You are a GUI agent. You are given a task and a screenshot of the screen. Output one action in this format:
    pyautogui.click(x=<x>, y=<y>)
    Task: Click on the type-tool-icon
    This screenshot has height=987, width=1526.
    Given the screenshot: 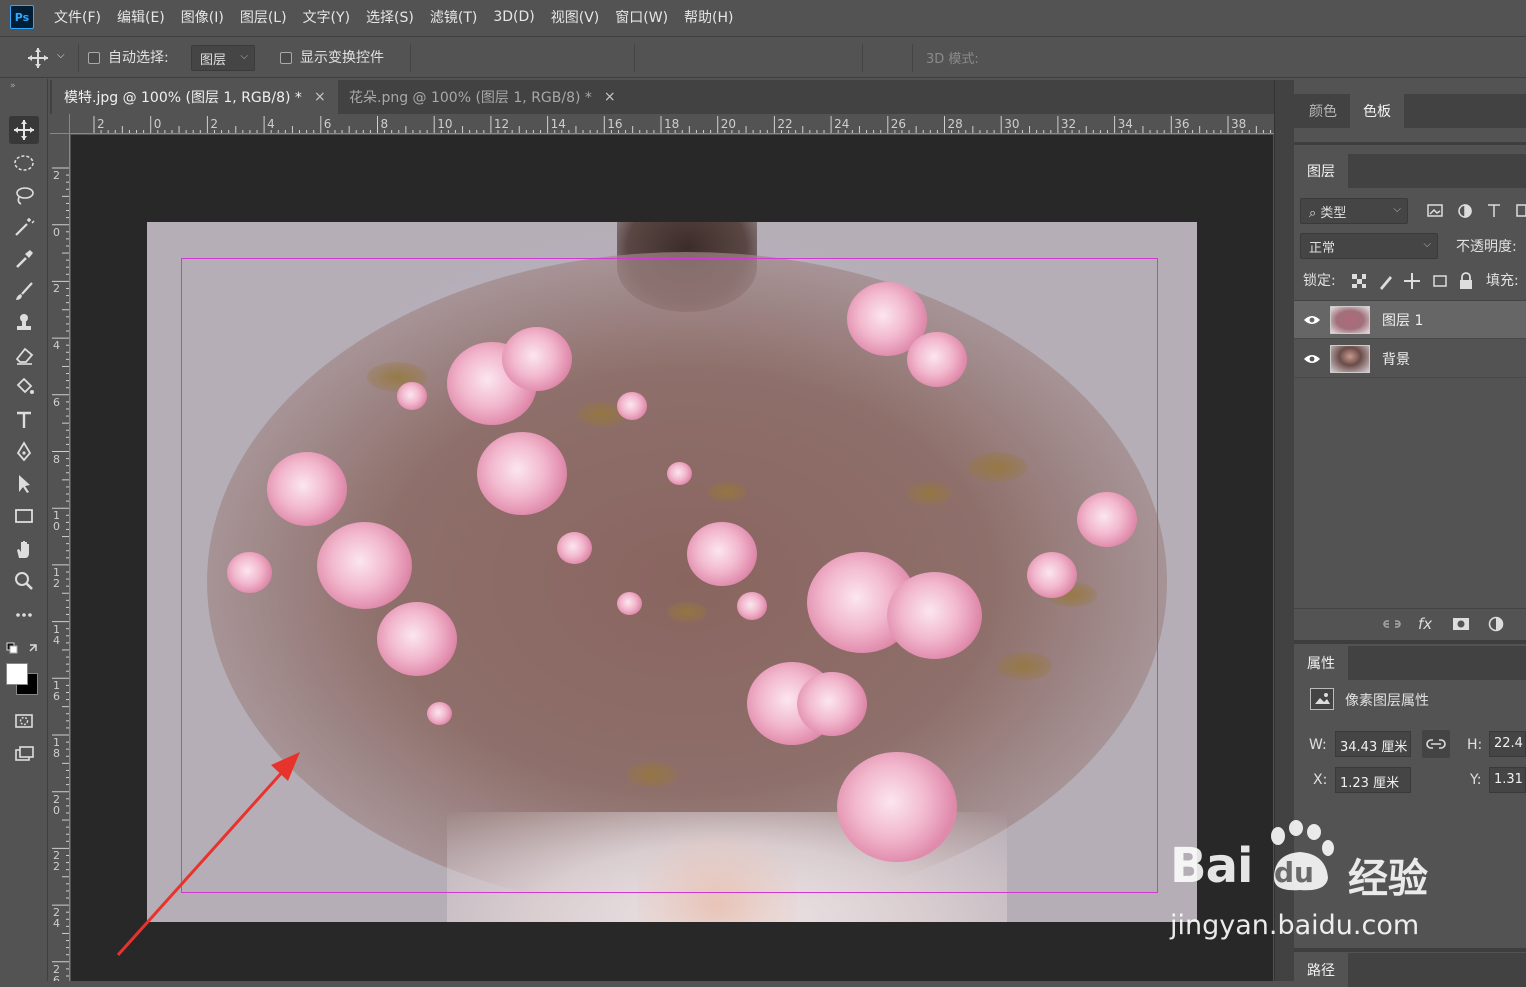 What is the action you would take?
    pyautogui.click(x=24, y=420)
    